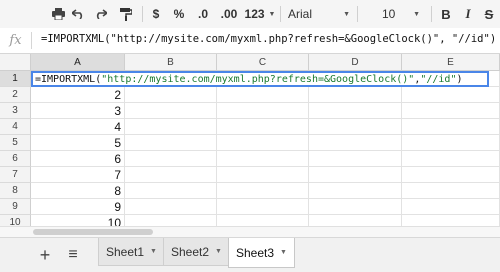 This screenshot has width=500, height=272. Describe the element at coordinates (78, 62) in the screenshot. I see `column-header-a: A` at that location.